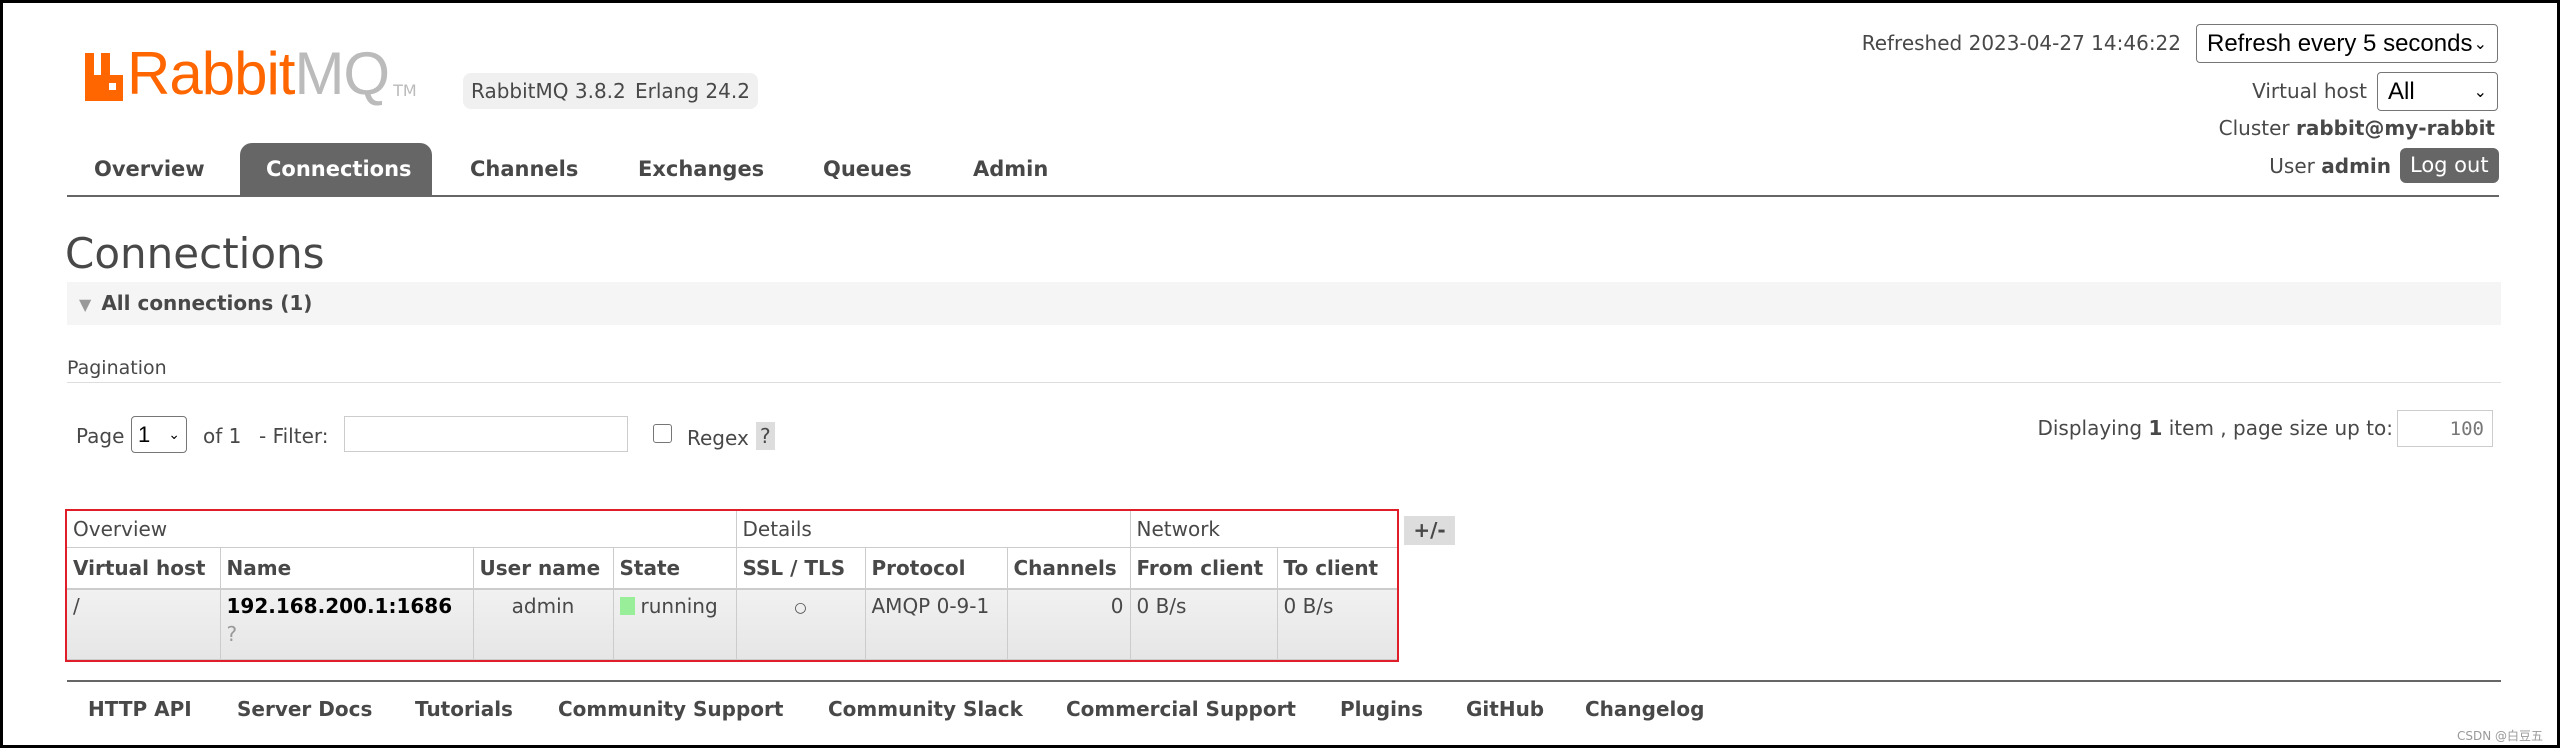 Image resolution: width=2560 pixels, height=748 pixels. Describe the element at coordinates (543, 568) in the screenshot. I see `column-header-user-name: User name` at that location.